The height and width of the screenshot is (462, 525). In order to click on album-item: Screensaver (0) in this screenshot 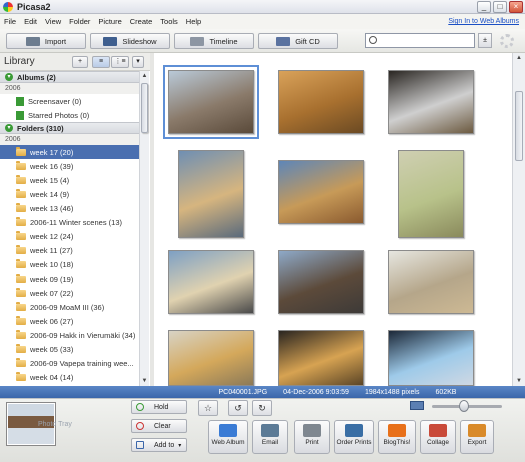, I will do `click(69, 101)`.